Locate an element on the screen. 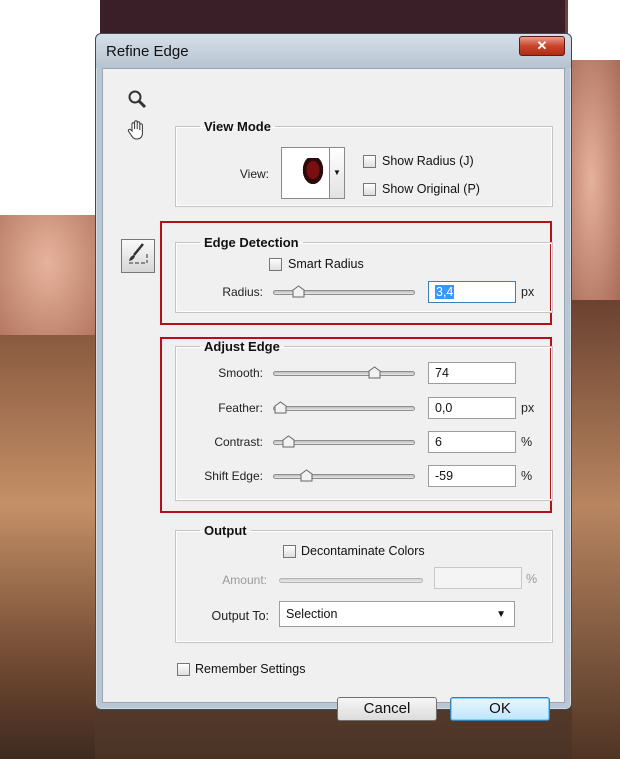 The width and height of the screenshot is (620, 759). radius-slider is located at coordinates (344, 291).